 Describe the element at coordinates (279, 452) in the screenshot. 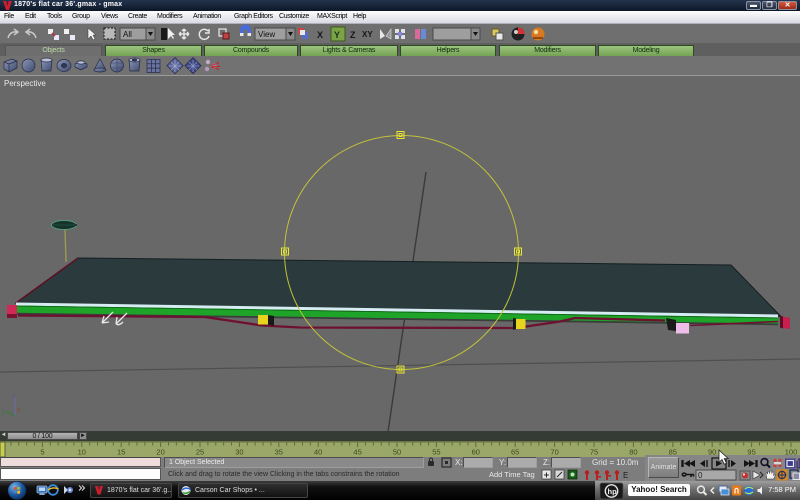

I see `svg-text: 35` at that location.